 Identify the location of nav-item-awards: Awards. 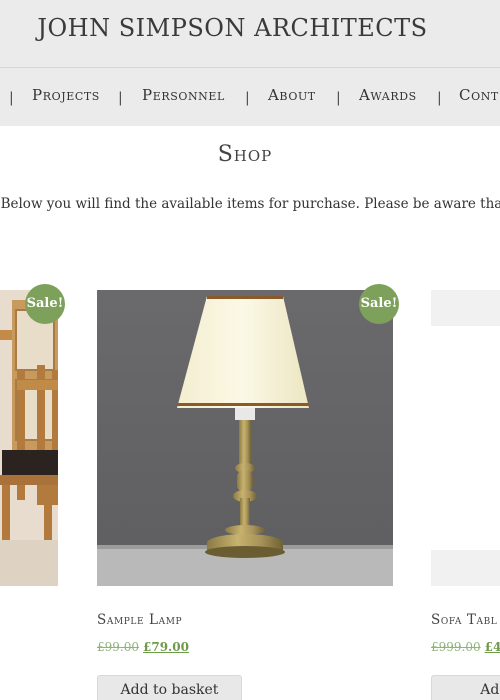
(388, 95).